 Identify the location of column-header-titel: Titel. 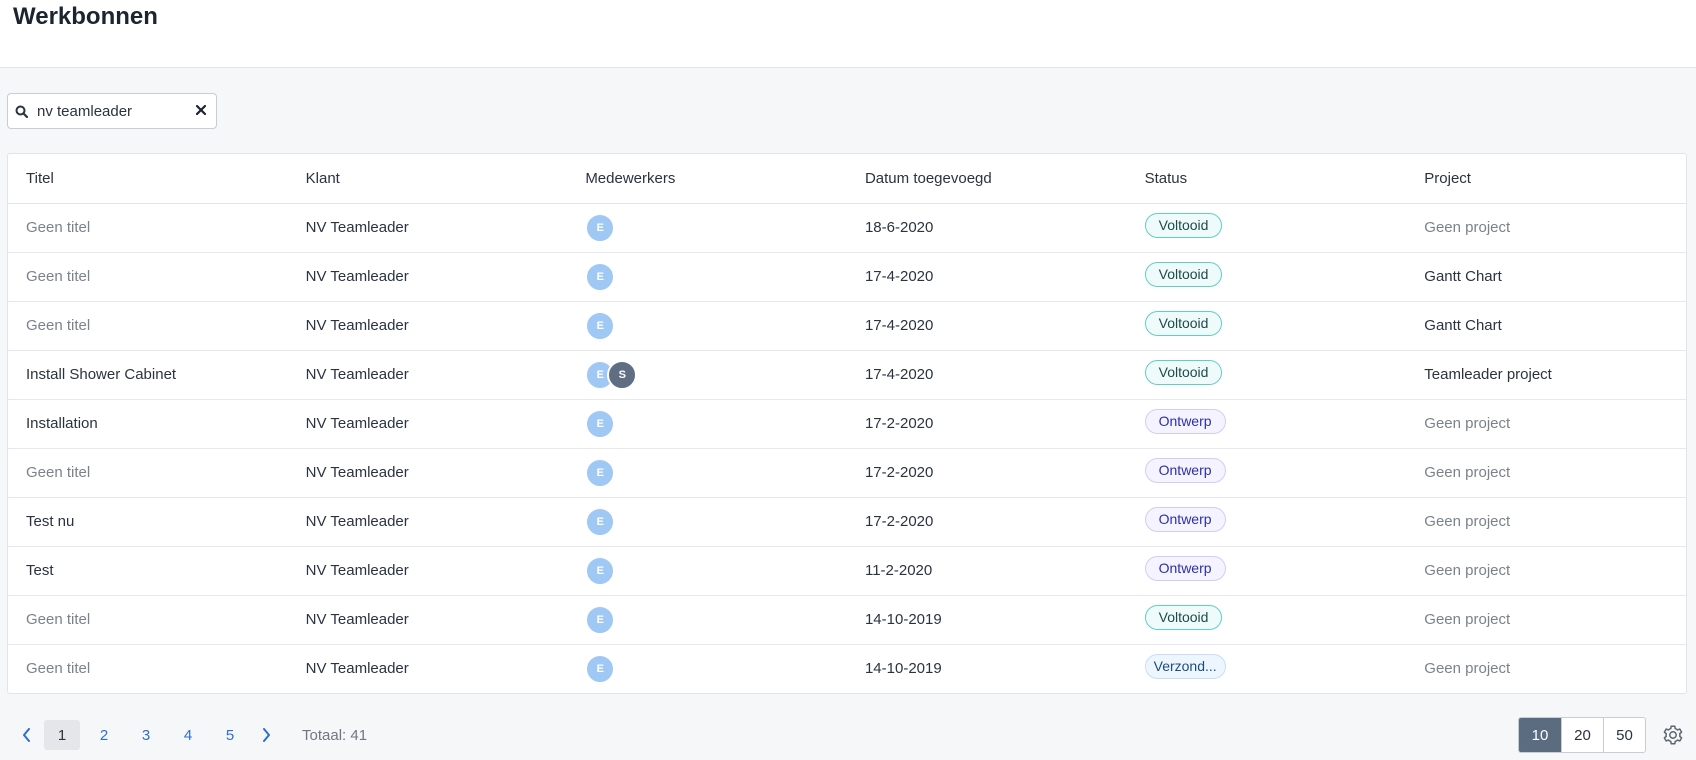
(148, 179).